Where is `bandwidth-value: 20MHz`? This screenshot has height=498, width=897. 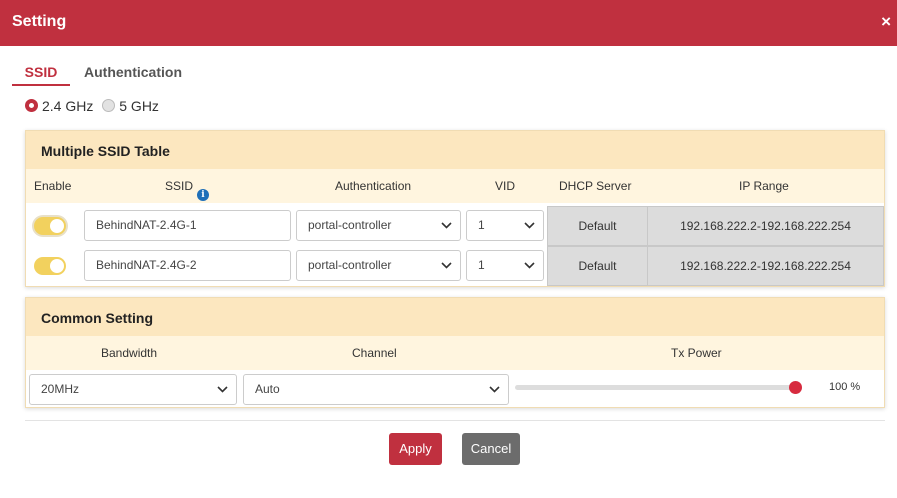 bandwidth-value: 20MHz is located at coordinates (60, 389).